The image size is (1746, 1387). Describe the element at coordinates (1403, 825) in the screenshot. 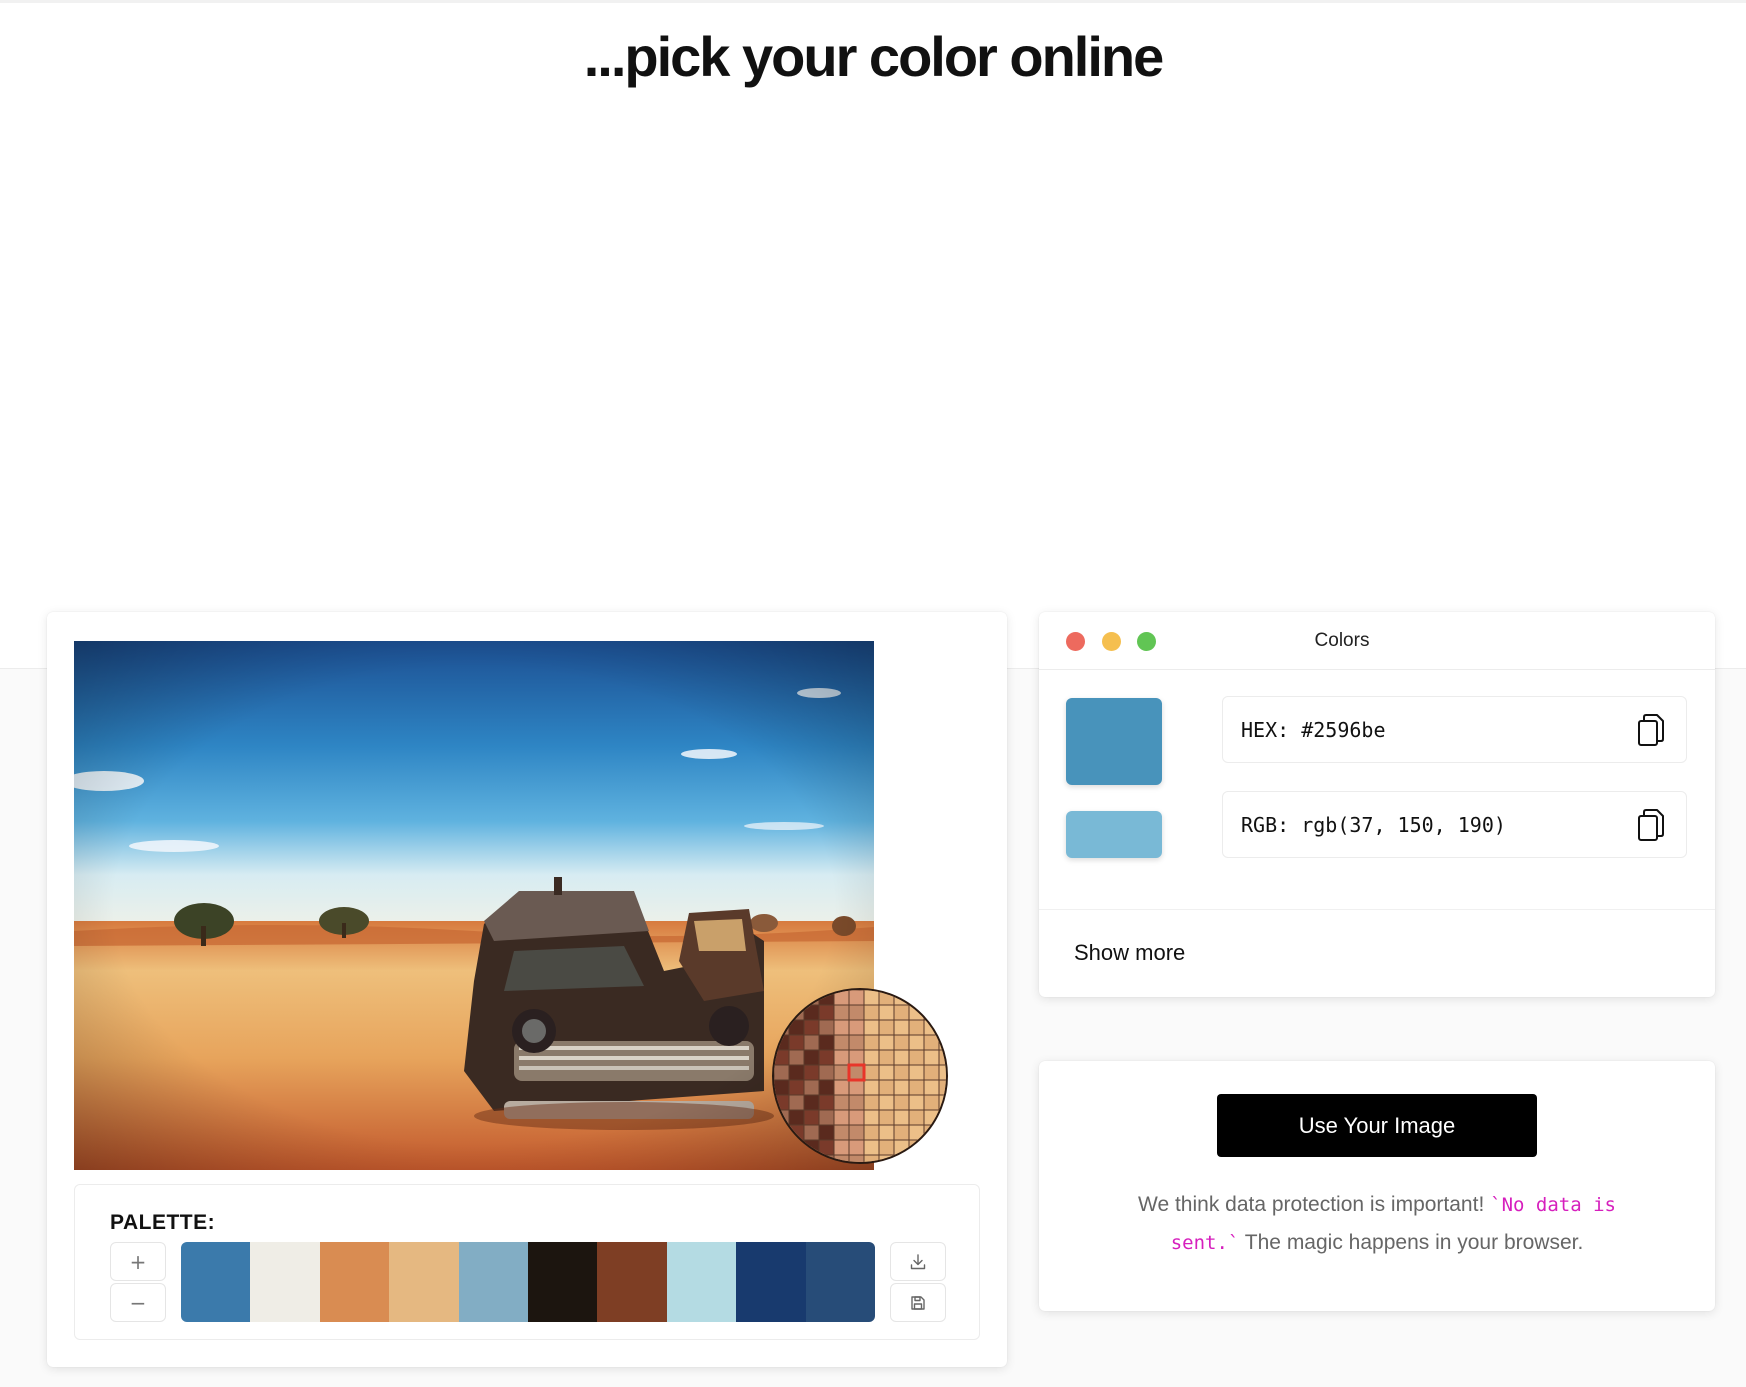

I see `rgb-value: rgb(37, 150, 190)` at that location.